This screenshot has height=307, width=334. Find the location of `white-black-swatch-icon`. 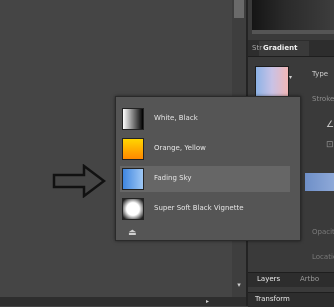

white-black-swatch-icon is located at coordinates (133, 119).